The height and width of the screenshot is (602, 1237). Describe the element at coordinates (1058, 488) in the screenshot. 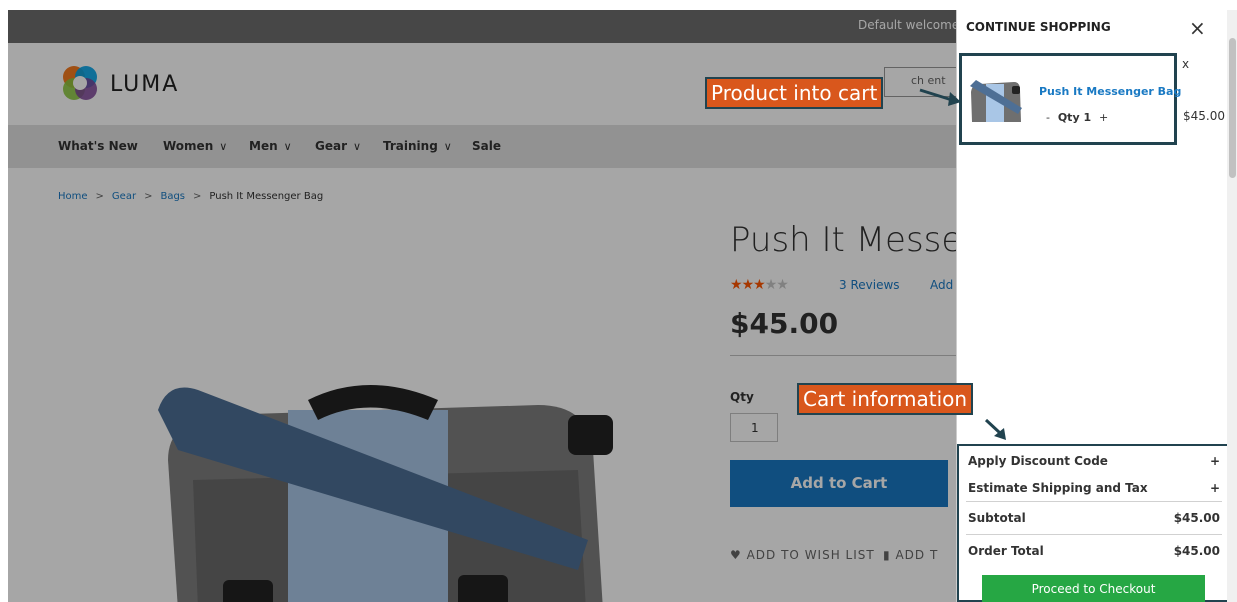

I see `estimate-shipping-toggle: Estimate Shipping and Tax` at that location.